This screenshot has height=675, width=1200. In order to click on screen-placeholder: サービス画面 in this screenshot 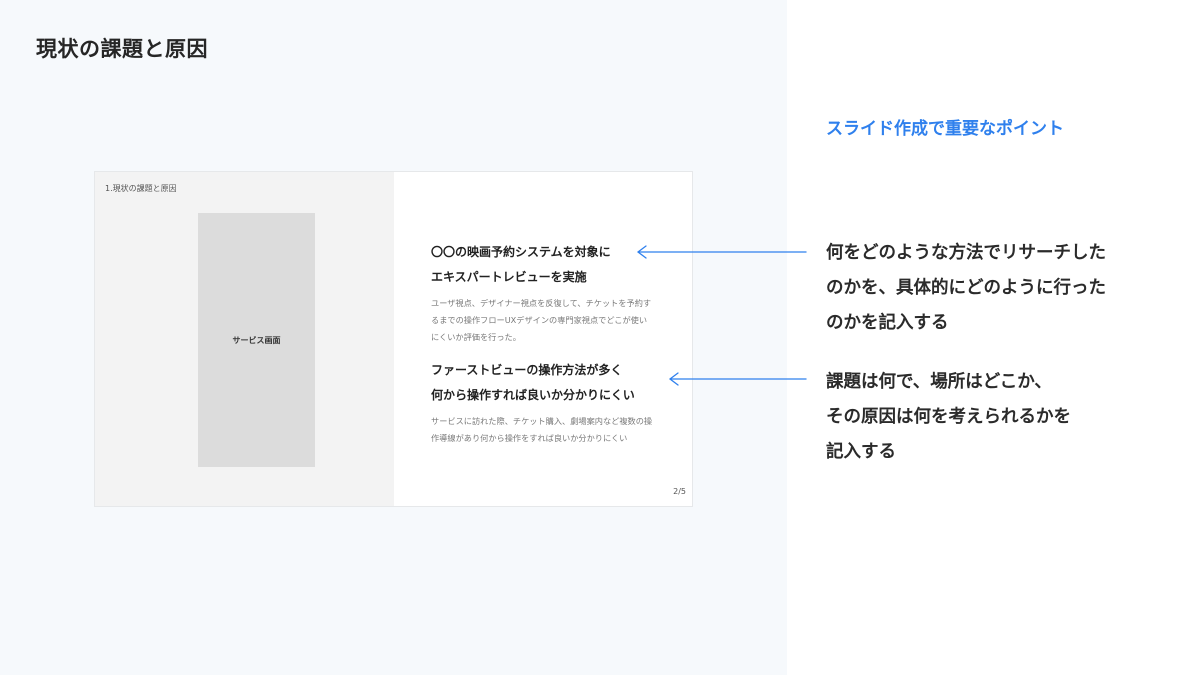, I will do `click(256, 340)`.